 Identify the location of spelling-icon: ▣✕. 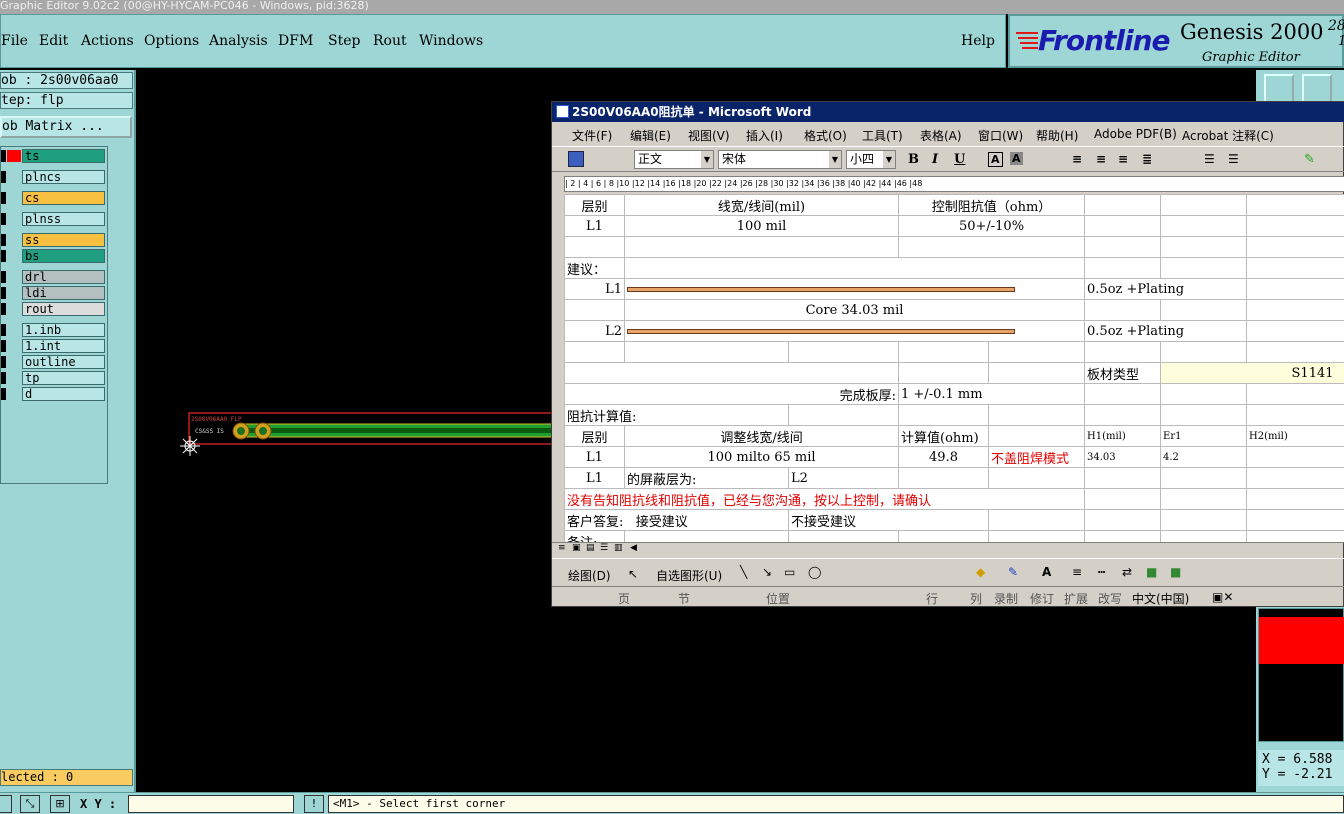
(1222, 597).